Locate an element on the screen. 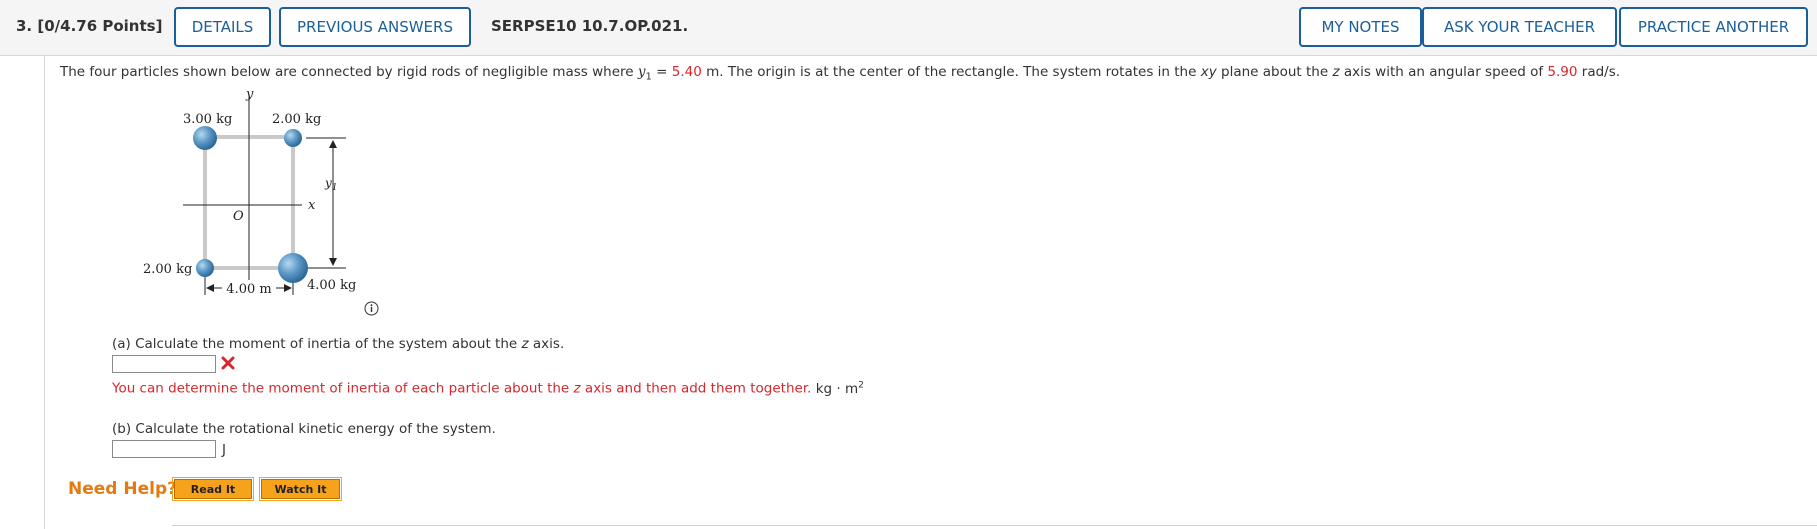 The width and height of the screenshot is (1817, 529). x-axis-label: x is located at coordinates (312, 205).